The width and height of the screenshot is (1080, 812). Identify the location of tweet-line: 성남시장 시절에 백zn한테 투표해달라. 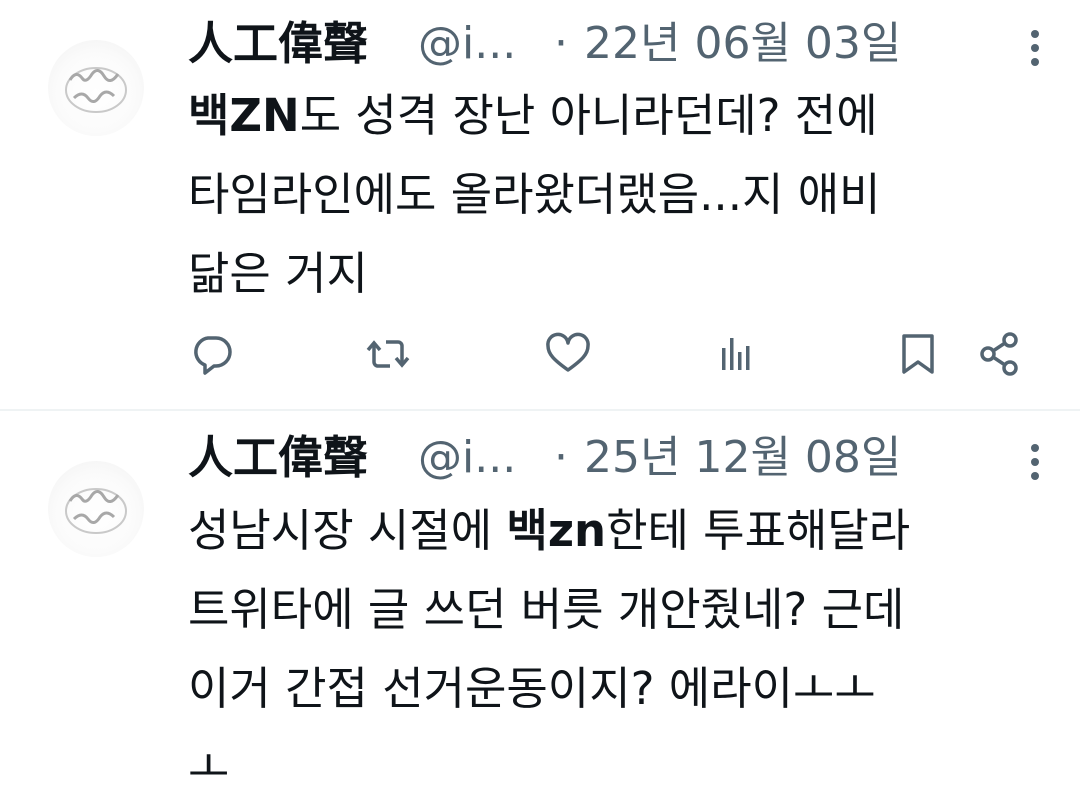
(623, 530).